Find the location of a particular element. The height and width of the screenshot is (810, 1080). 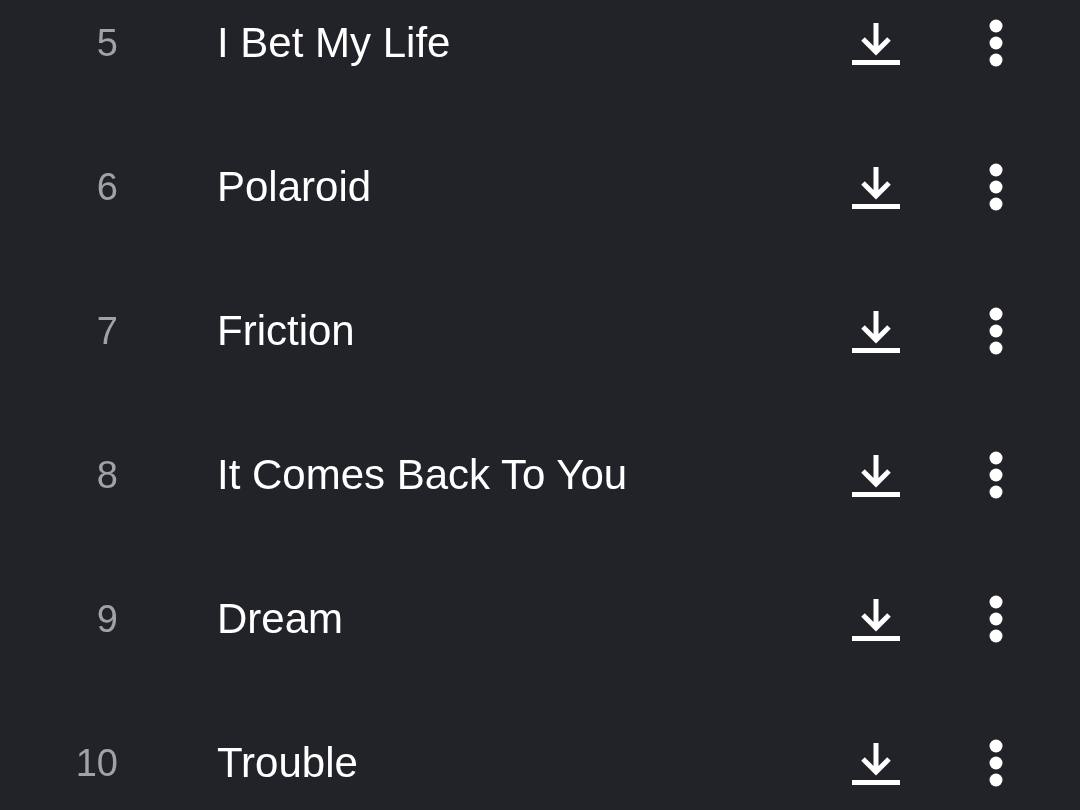

track-title: Friction is located at coordinates (534, 331).